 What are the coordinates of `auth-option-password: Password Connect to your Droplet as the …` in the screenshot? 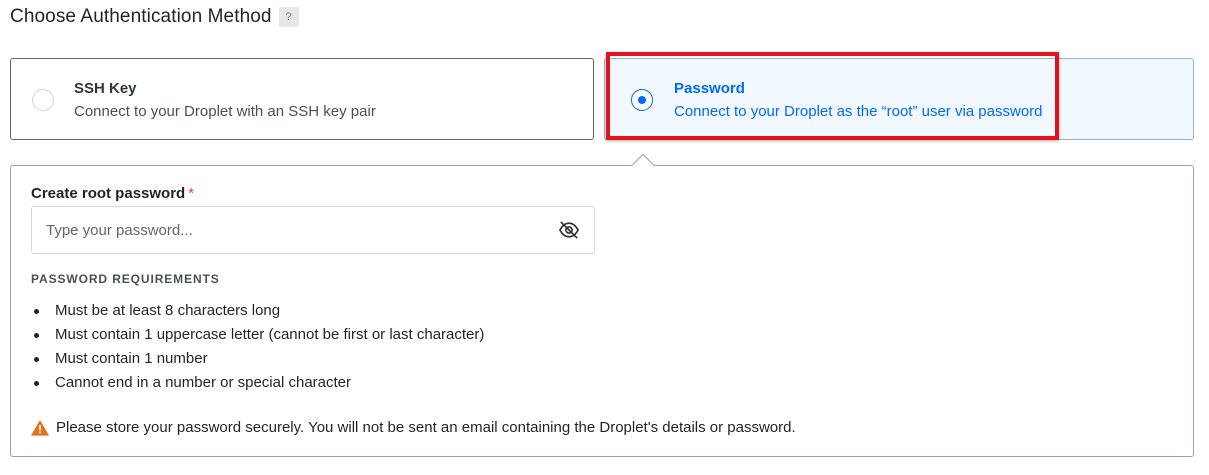 It's located at (899, 99).